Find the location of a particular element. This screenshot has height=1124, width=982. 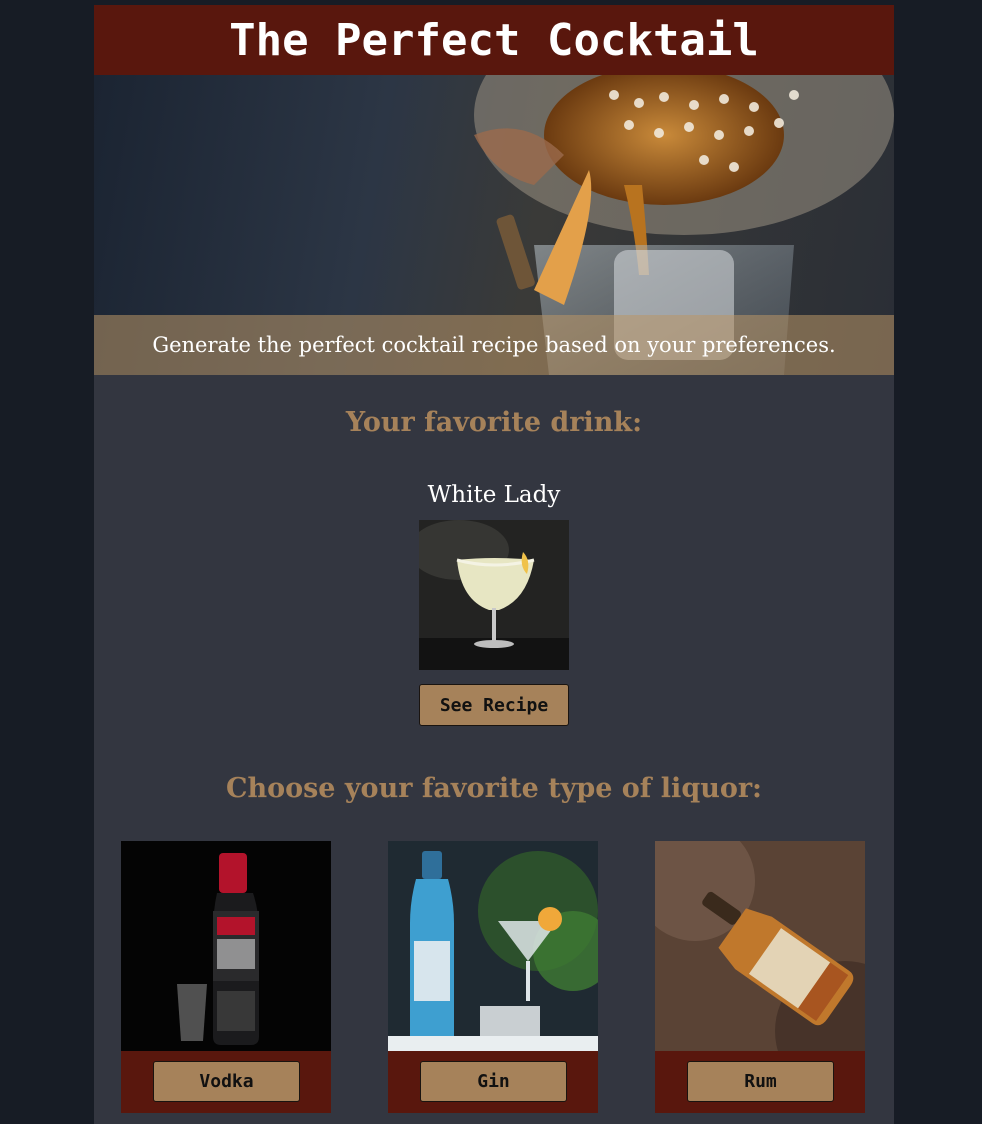

cocktail-glass-icon is located at coordinates (494, 595).